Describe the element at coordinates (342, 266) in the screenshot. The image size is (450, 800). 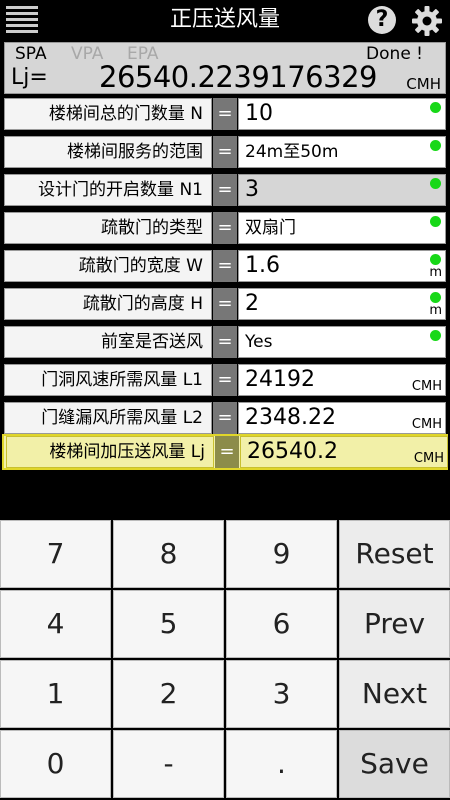
I see `door-width-input: 1.6 m` at that location.